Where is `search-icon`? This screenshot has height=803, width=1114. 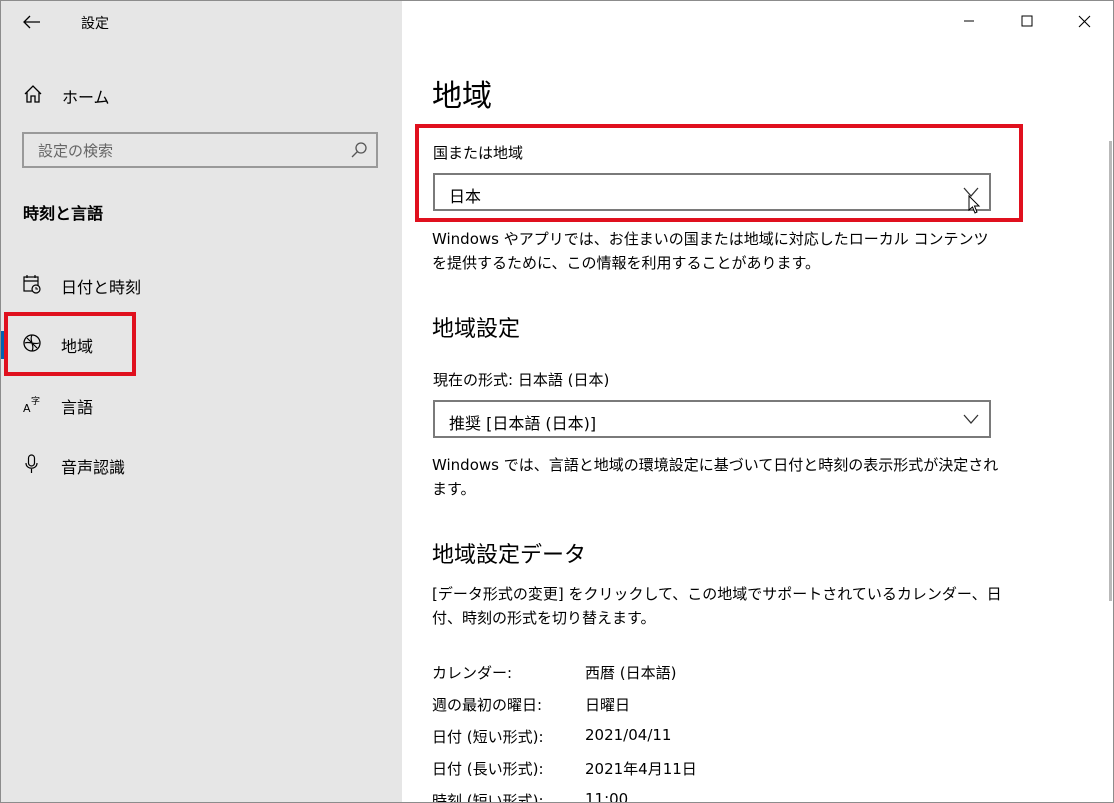 search-icon is located at coordinates (359, 150).